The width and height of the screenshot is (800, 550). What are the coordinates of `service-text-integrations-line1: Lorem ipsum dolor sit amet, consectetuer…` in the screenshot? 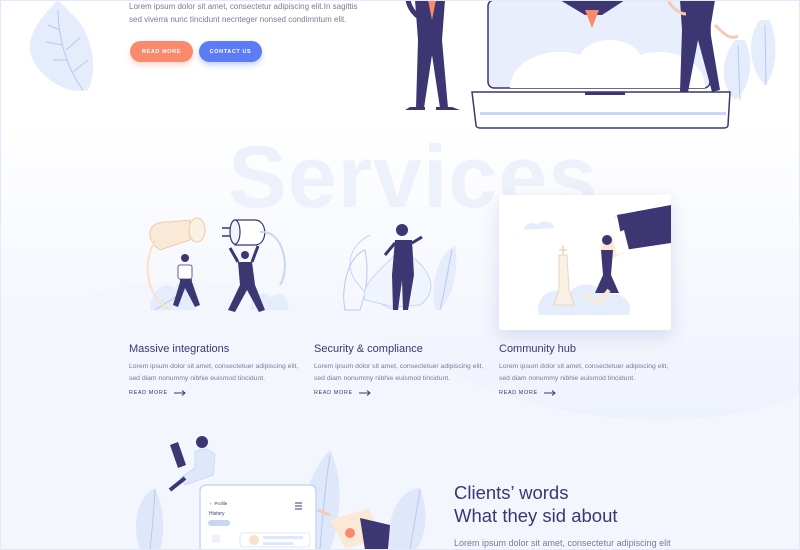 It's located at (214, 366).